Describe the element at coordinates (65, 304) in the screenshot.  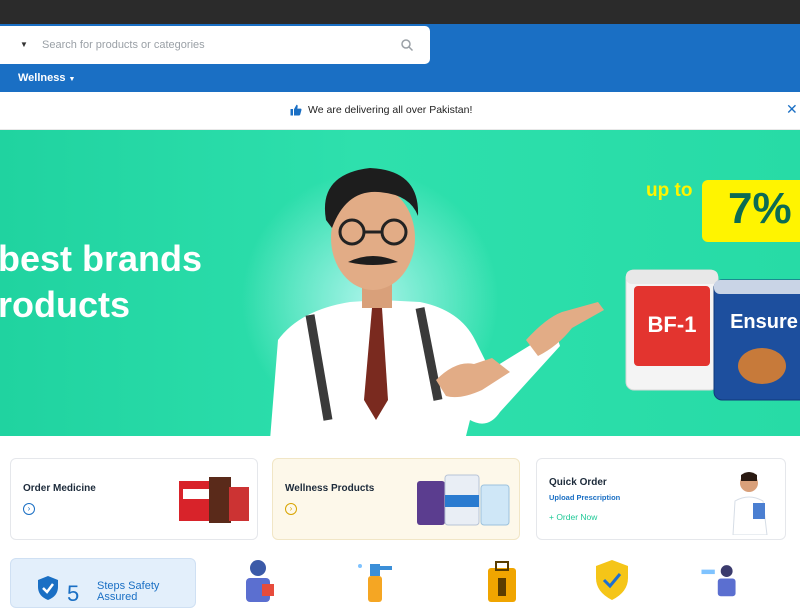
I see `hero-headline-line-2: roducts` at that location.